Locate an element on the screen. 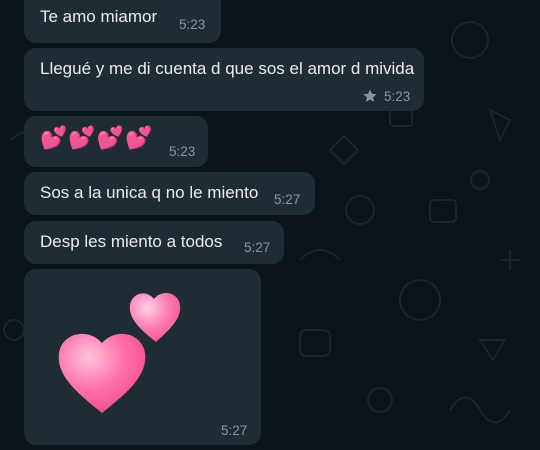  message-bubble-1: Te amo miamor 5:23 is located at coordinates (122, 21).